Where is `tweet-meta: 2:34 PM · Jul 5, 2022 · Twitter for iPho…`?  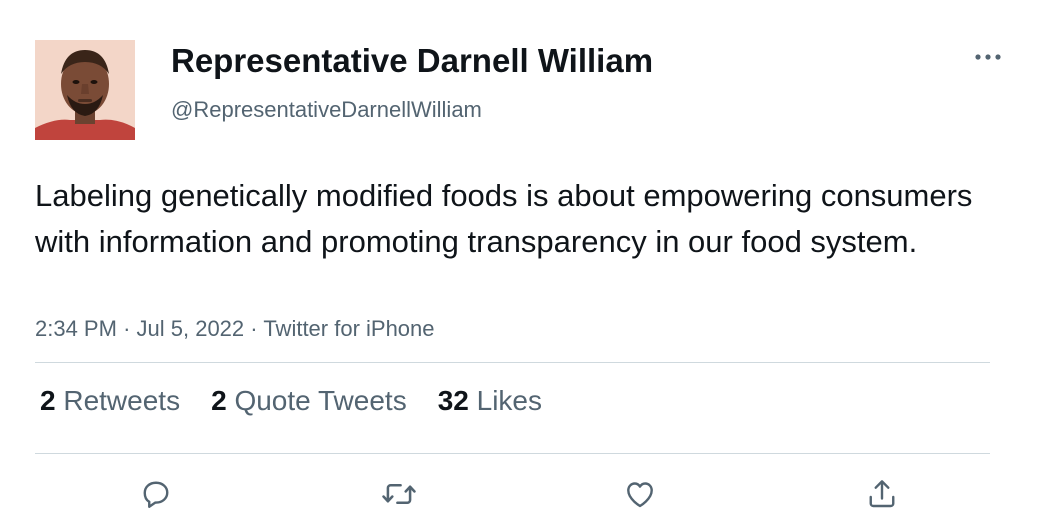 tweet-meta: 2:34 PM · Jul 5, 2022 · Twitter for iPho… is located at coordinates (235, 329).